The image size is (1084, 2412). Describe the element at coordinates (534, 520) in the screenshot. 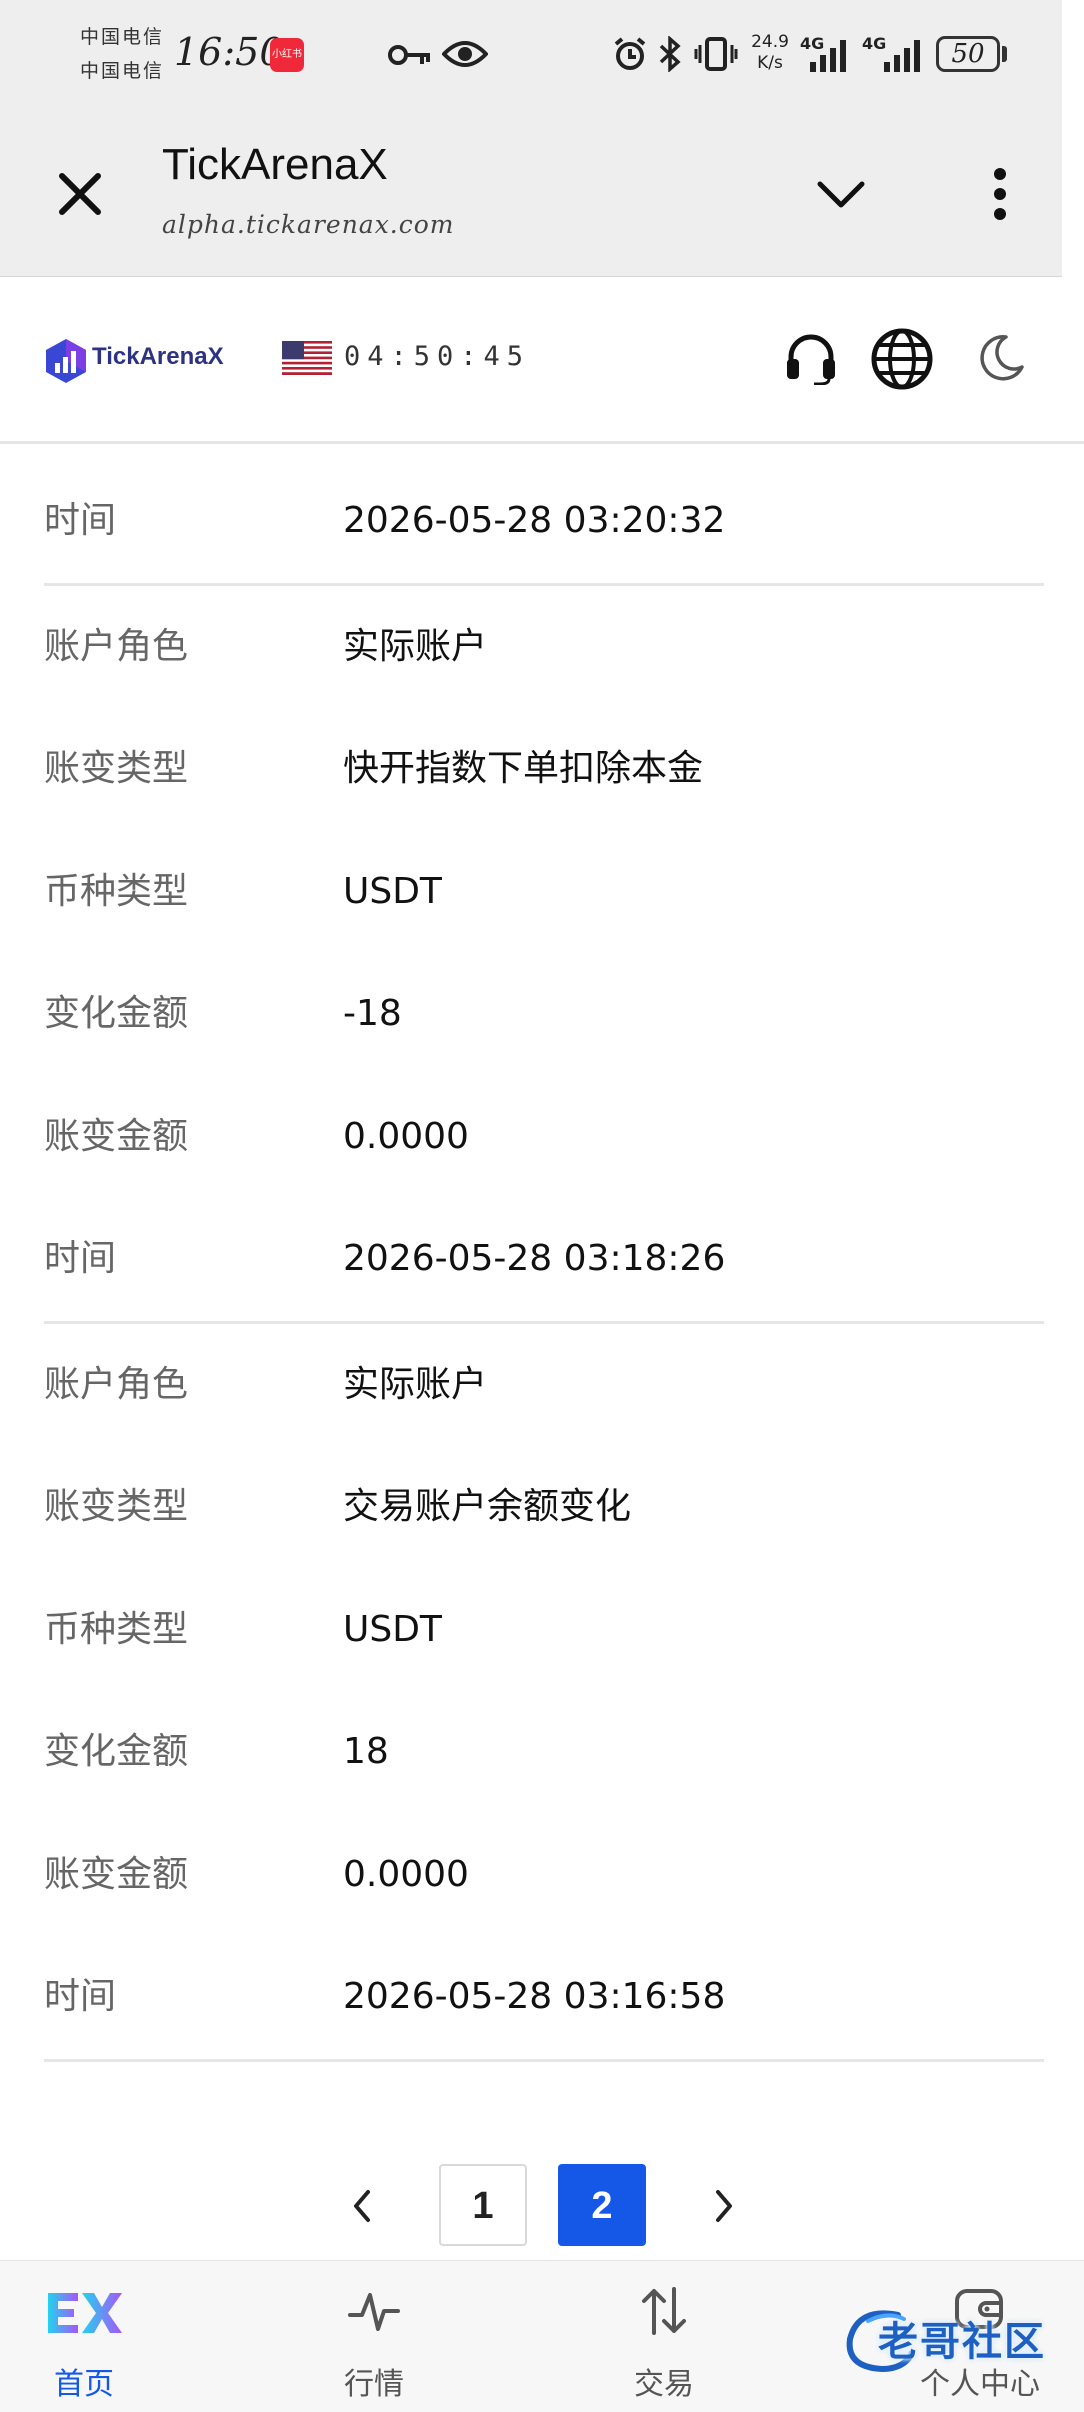

I see `row-value: 2026-05-28 03:20:32` at that location.